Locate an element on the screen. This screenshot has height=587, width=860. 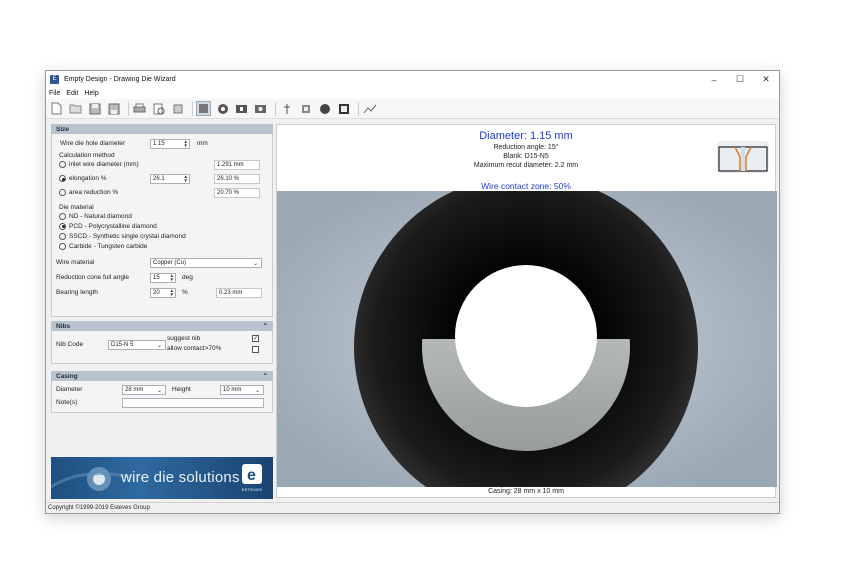
save-as-icon is located at coordinates (113, 108).